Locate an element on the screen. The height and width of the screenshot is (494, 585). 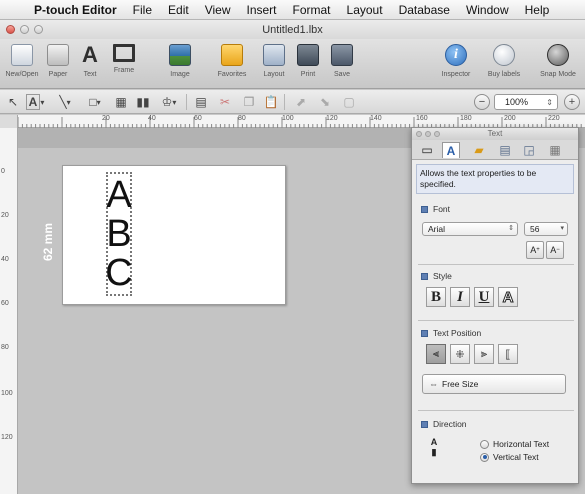
outline-button: A is located at coordinates (508, 297).